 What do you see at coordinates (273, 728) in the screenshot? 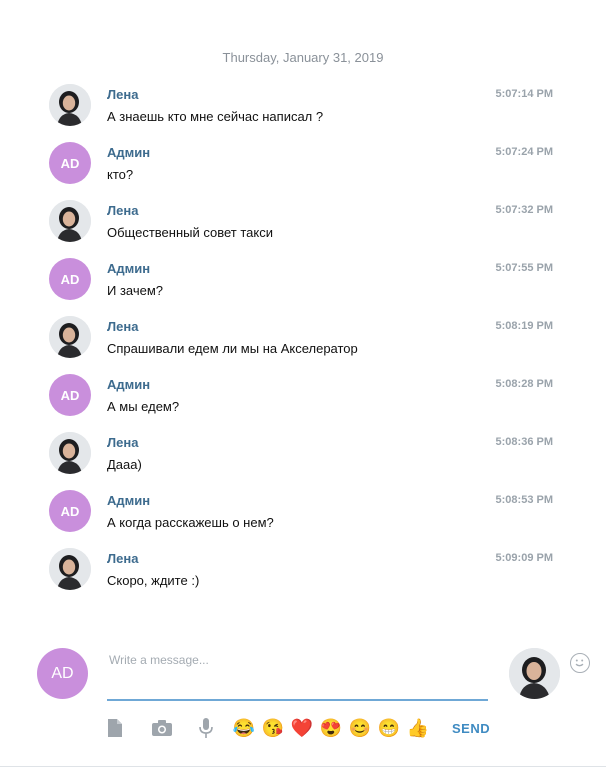
I see `emoji-kiss-button: 😘` at bounding box center [273, 728].